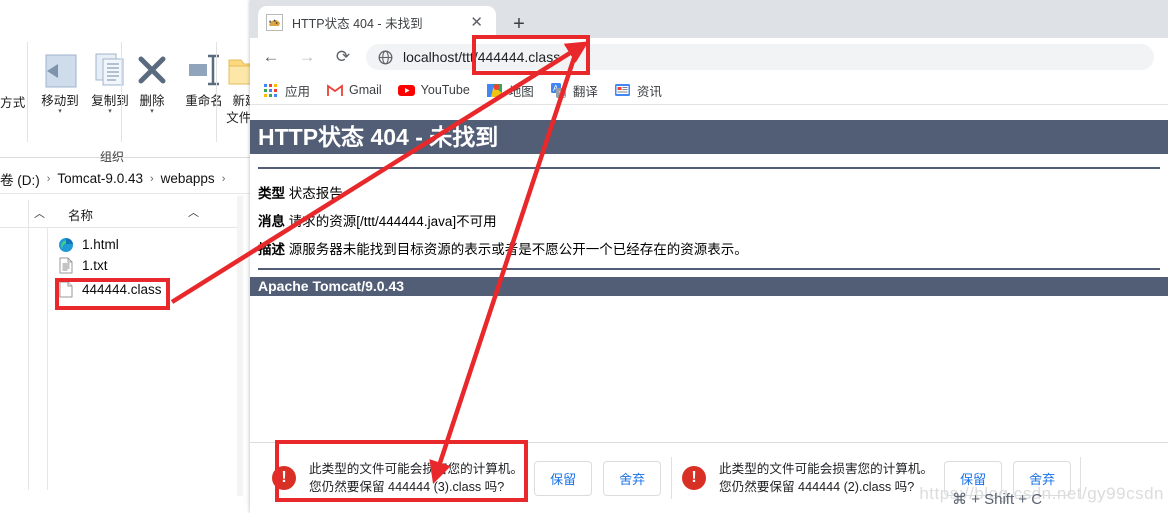 Image resolution: width=1168 pixels, height=513 pixels. What do you see at coordinates (445, 90) in the screenshot?
I see `bookmark-label: YouTube` at bounding box center [445, 90].